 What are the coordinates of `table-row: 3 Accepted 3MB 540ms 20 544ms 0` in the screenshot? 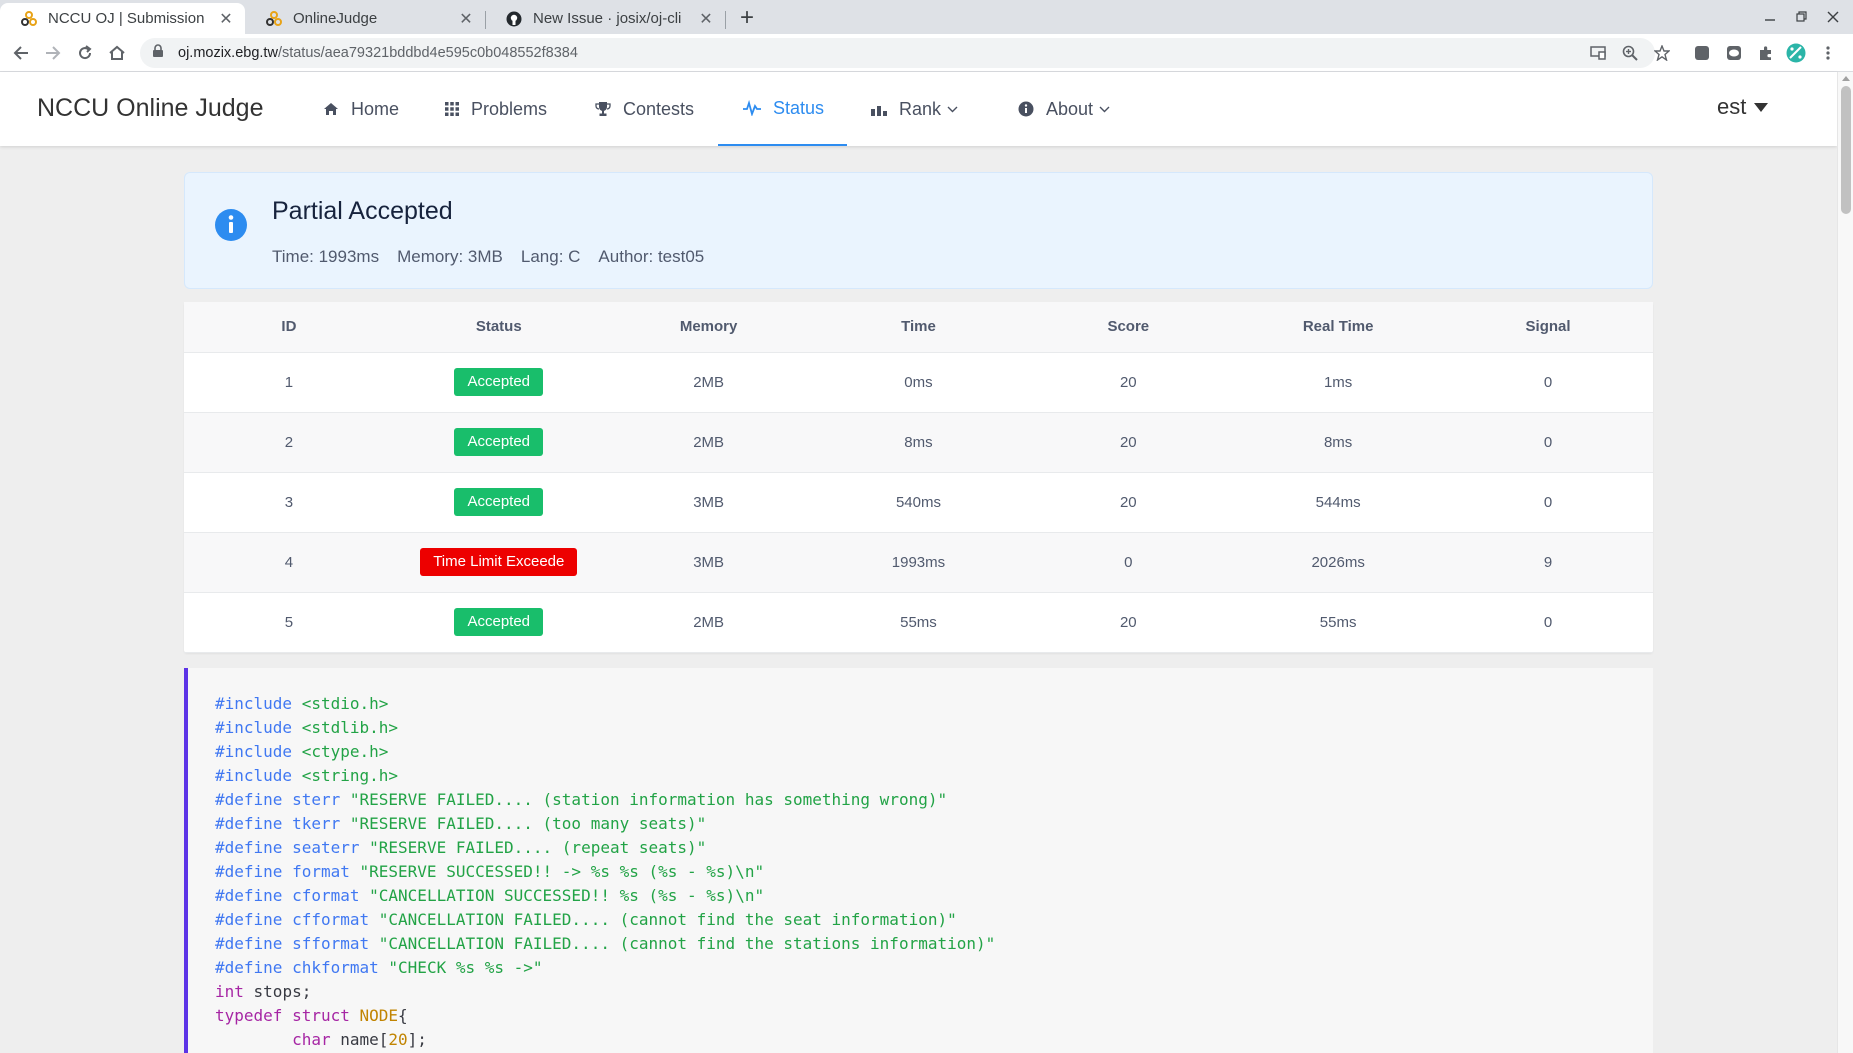 It's located at (918, 502).